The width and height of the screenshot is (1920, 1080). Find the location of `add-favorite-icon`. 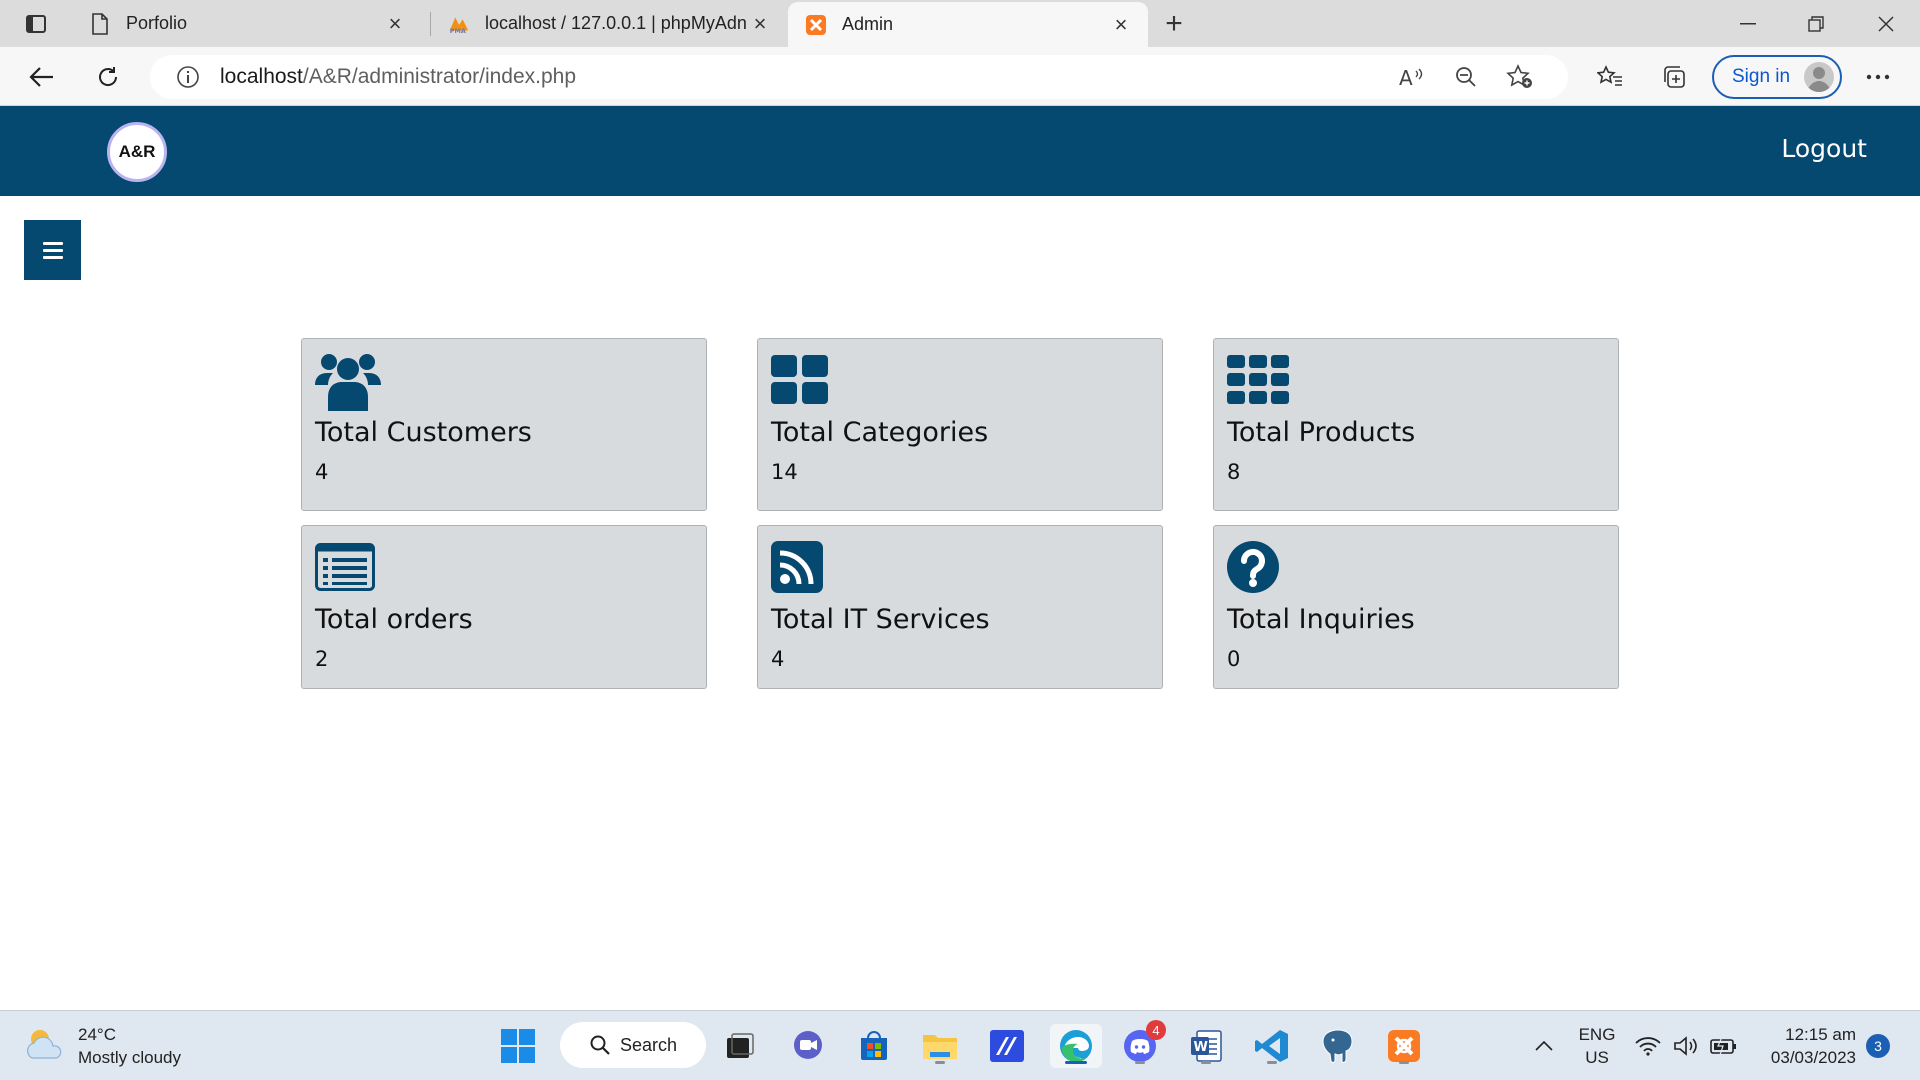

add-favorite-icon is located at coordinates (1520, 77).